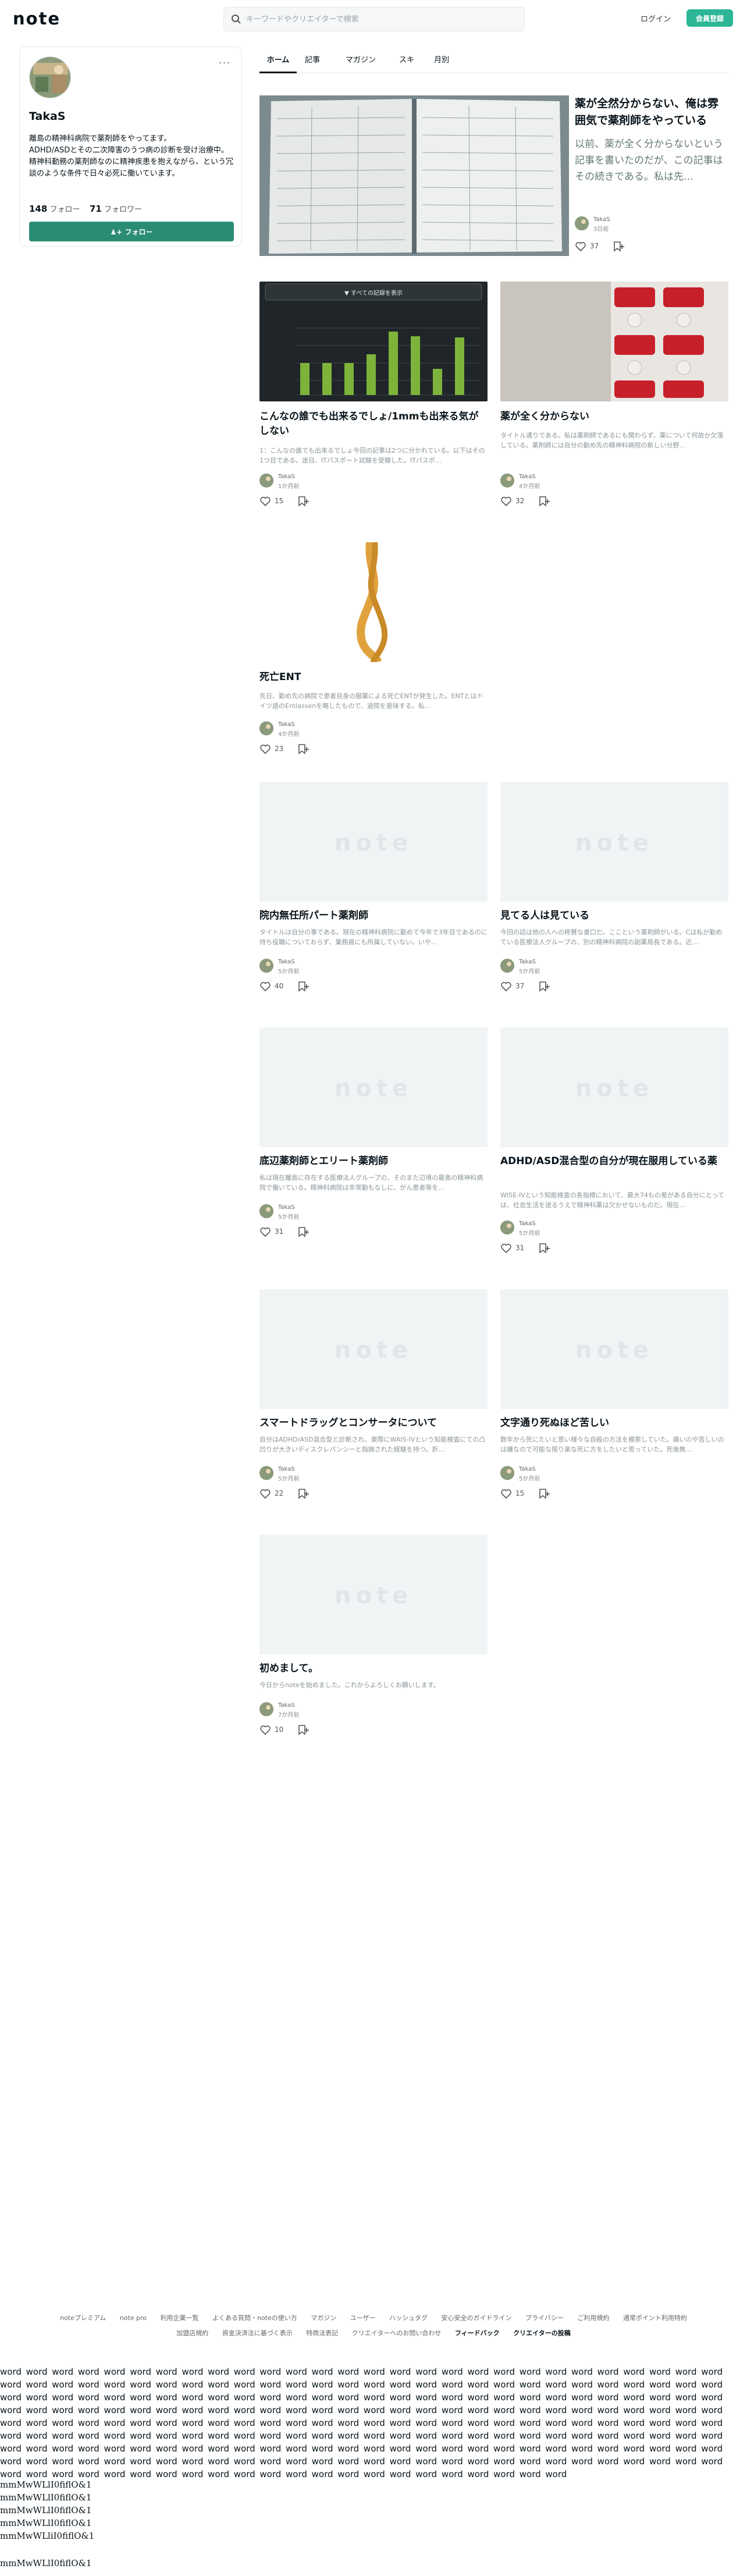 The image size is (747, 2576). What do you see at coordinates (363, 2318) in the screenshot?
I see `footer-link: ユーザー` at bounding box center [363, 2318].